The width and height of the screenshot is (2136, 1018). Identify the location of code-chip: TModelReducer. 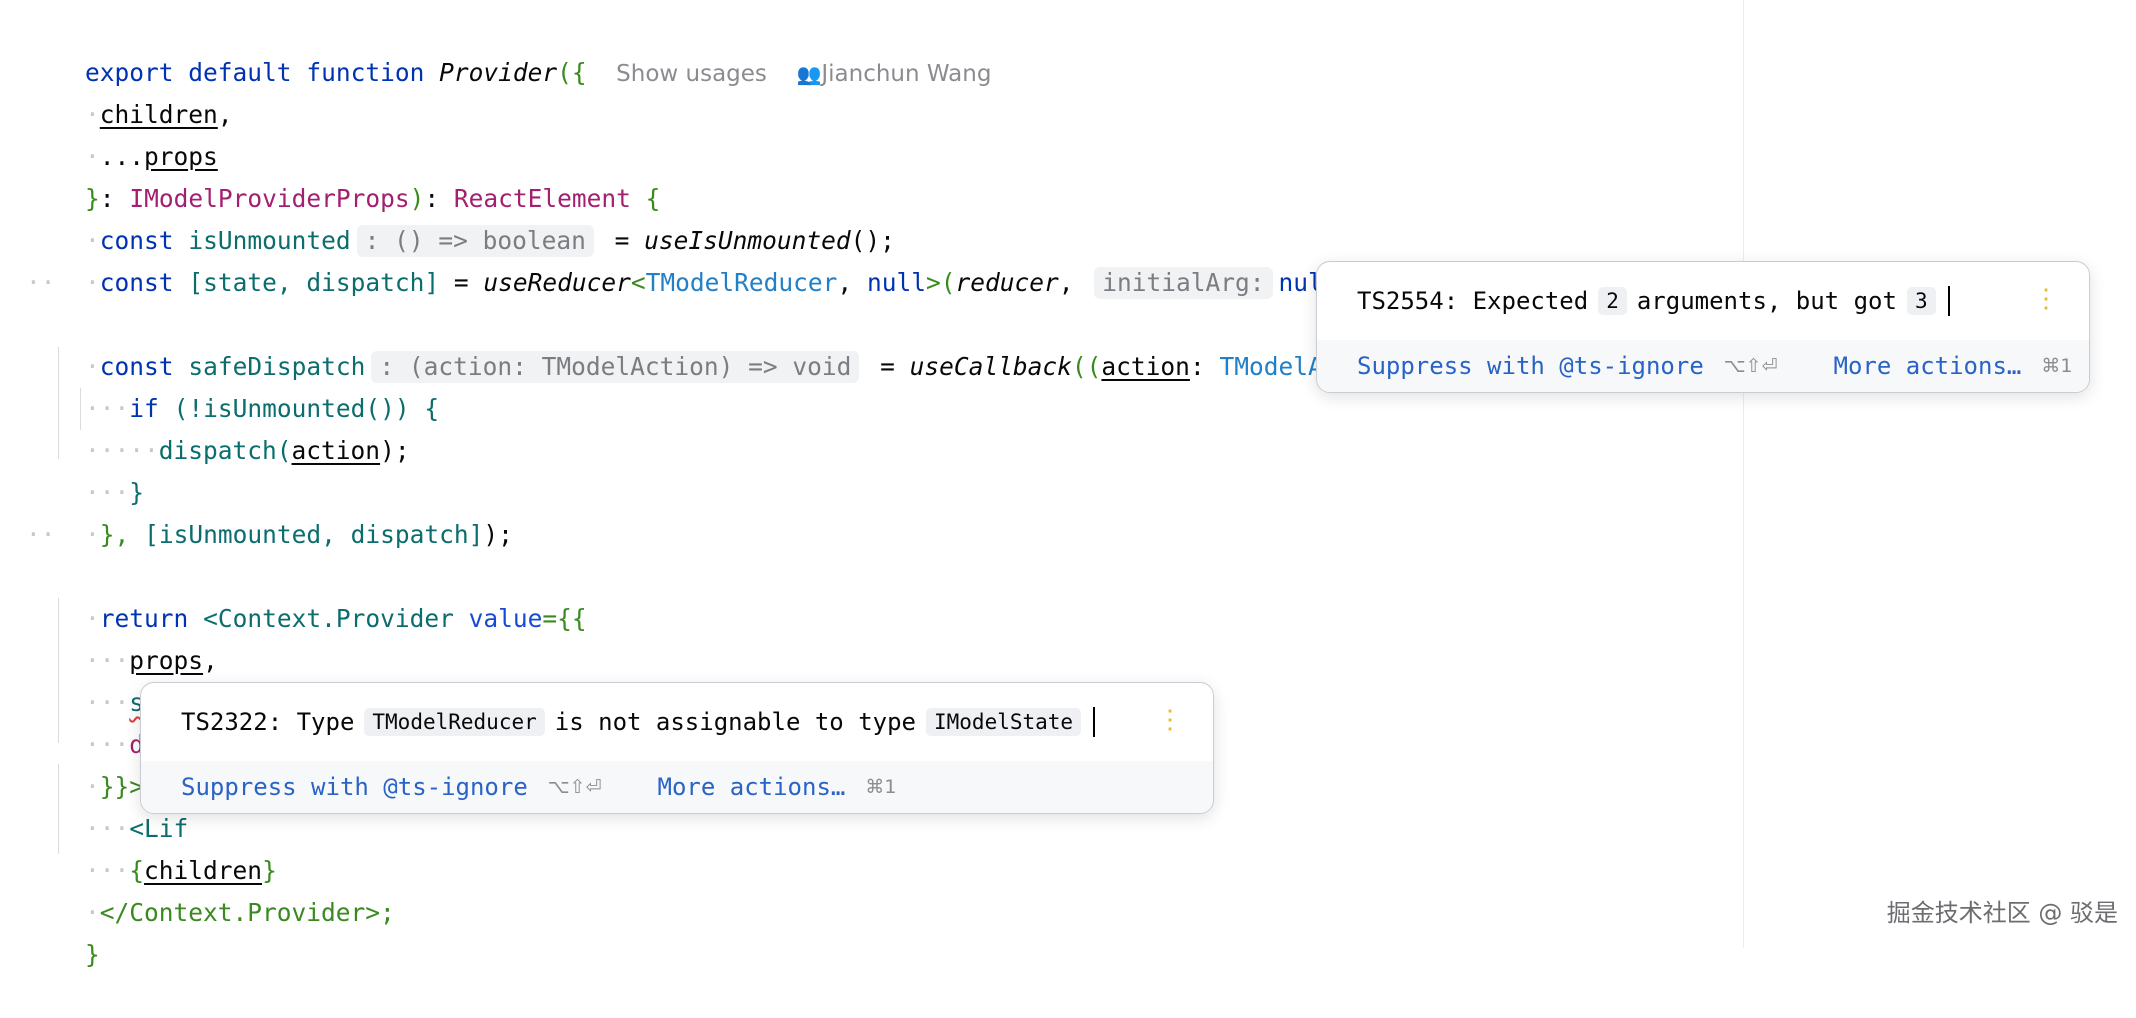
(454, 722).